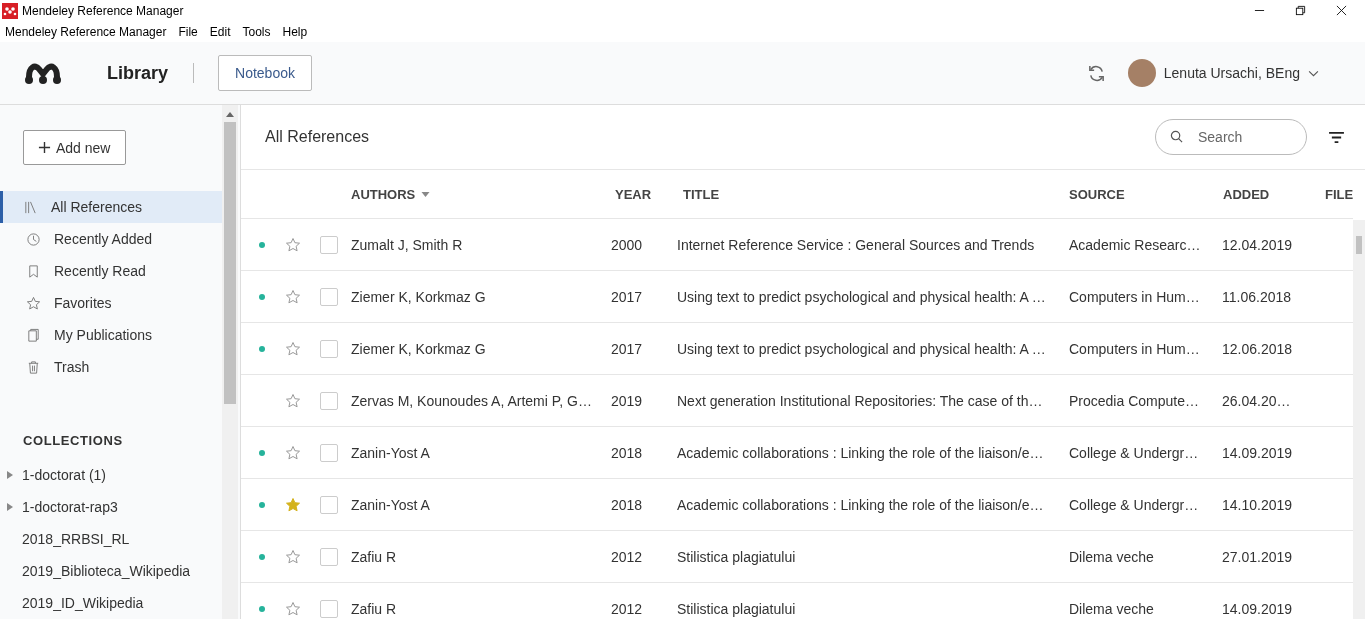 Image resolution: width=1365 pixels, height=619 pixels. I want to click on sidebar-scrollbar, so click(230, 362).